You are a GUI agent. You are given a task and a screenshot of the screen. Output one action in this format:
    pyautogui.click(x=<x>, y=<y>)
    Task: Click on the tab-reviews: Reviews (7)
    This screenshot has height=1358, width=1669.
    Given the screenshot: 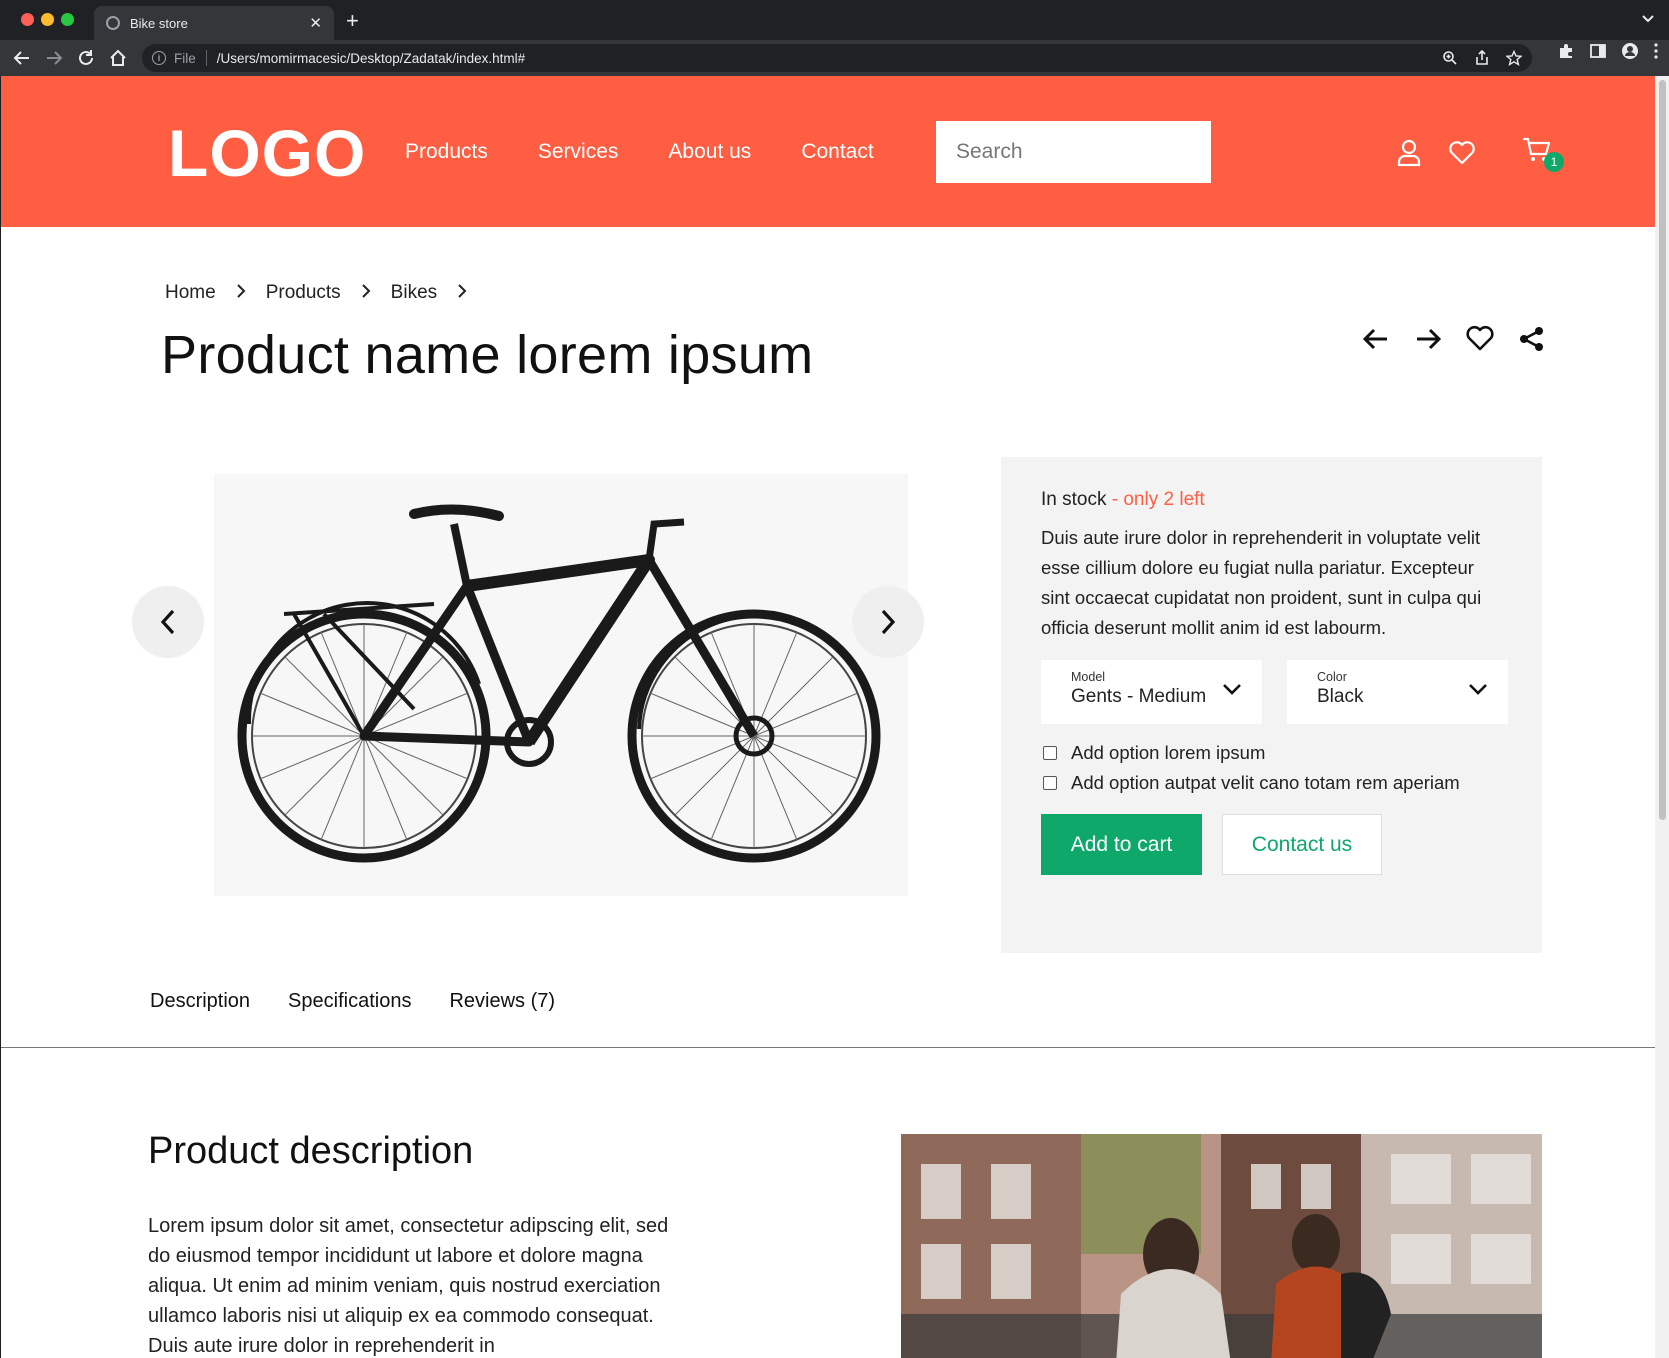 What is the action you would take?
    pyautogui.click(x=502, y=1001)
    